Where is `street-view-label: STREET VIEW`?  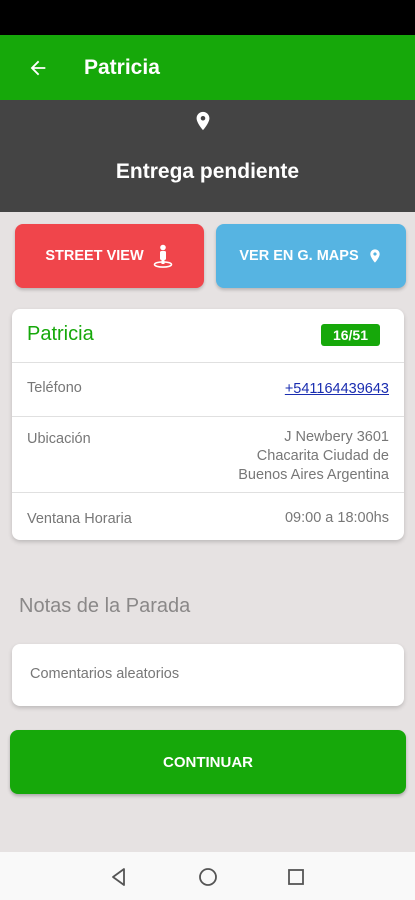 street-view-label: STREET VIEW is located at coordinates (94, 256).